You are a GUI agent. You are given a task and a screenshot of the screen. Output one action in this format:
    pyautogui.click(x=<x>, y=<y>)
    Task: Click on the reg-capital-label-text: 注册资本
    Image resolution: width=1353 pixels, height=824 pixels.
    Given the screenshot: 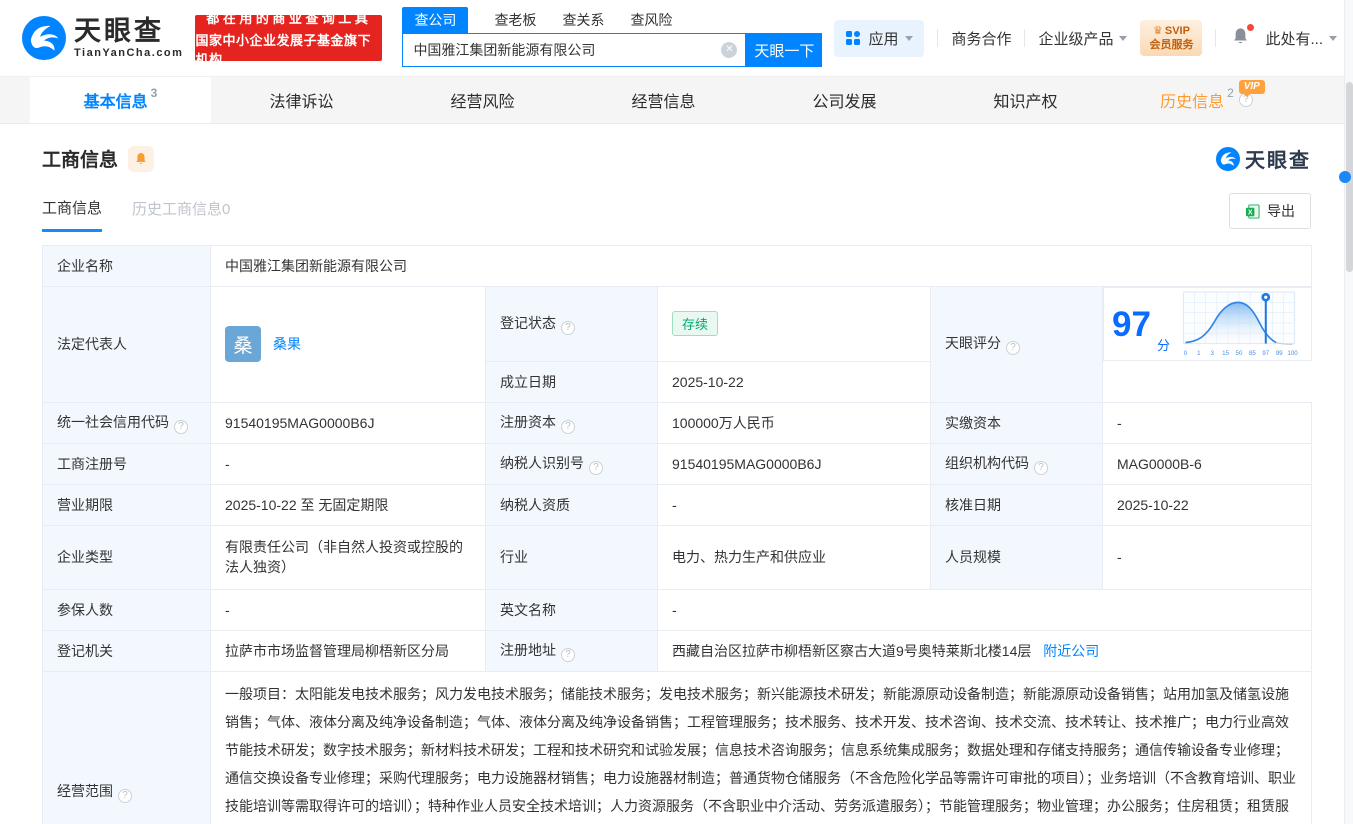 What is the action you would take?
    pyautogui.click(x=528, y=421)
    